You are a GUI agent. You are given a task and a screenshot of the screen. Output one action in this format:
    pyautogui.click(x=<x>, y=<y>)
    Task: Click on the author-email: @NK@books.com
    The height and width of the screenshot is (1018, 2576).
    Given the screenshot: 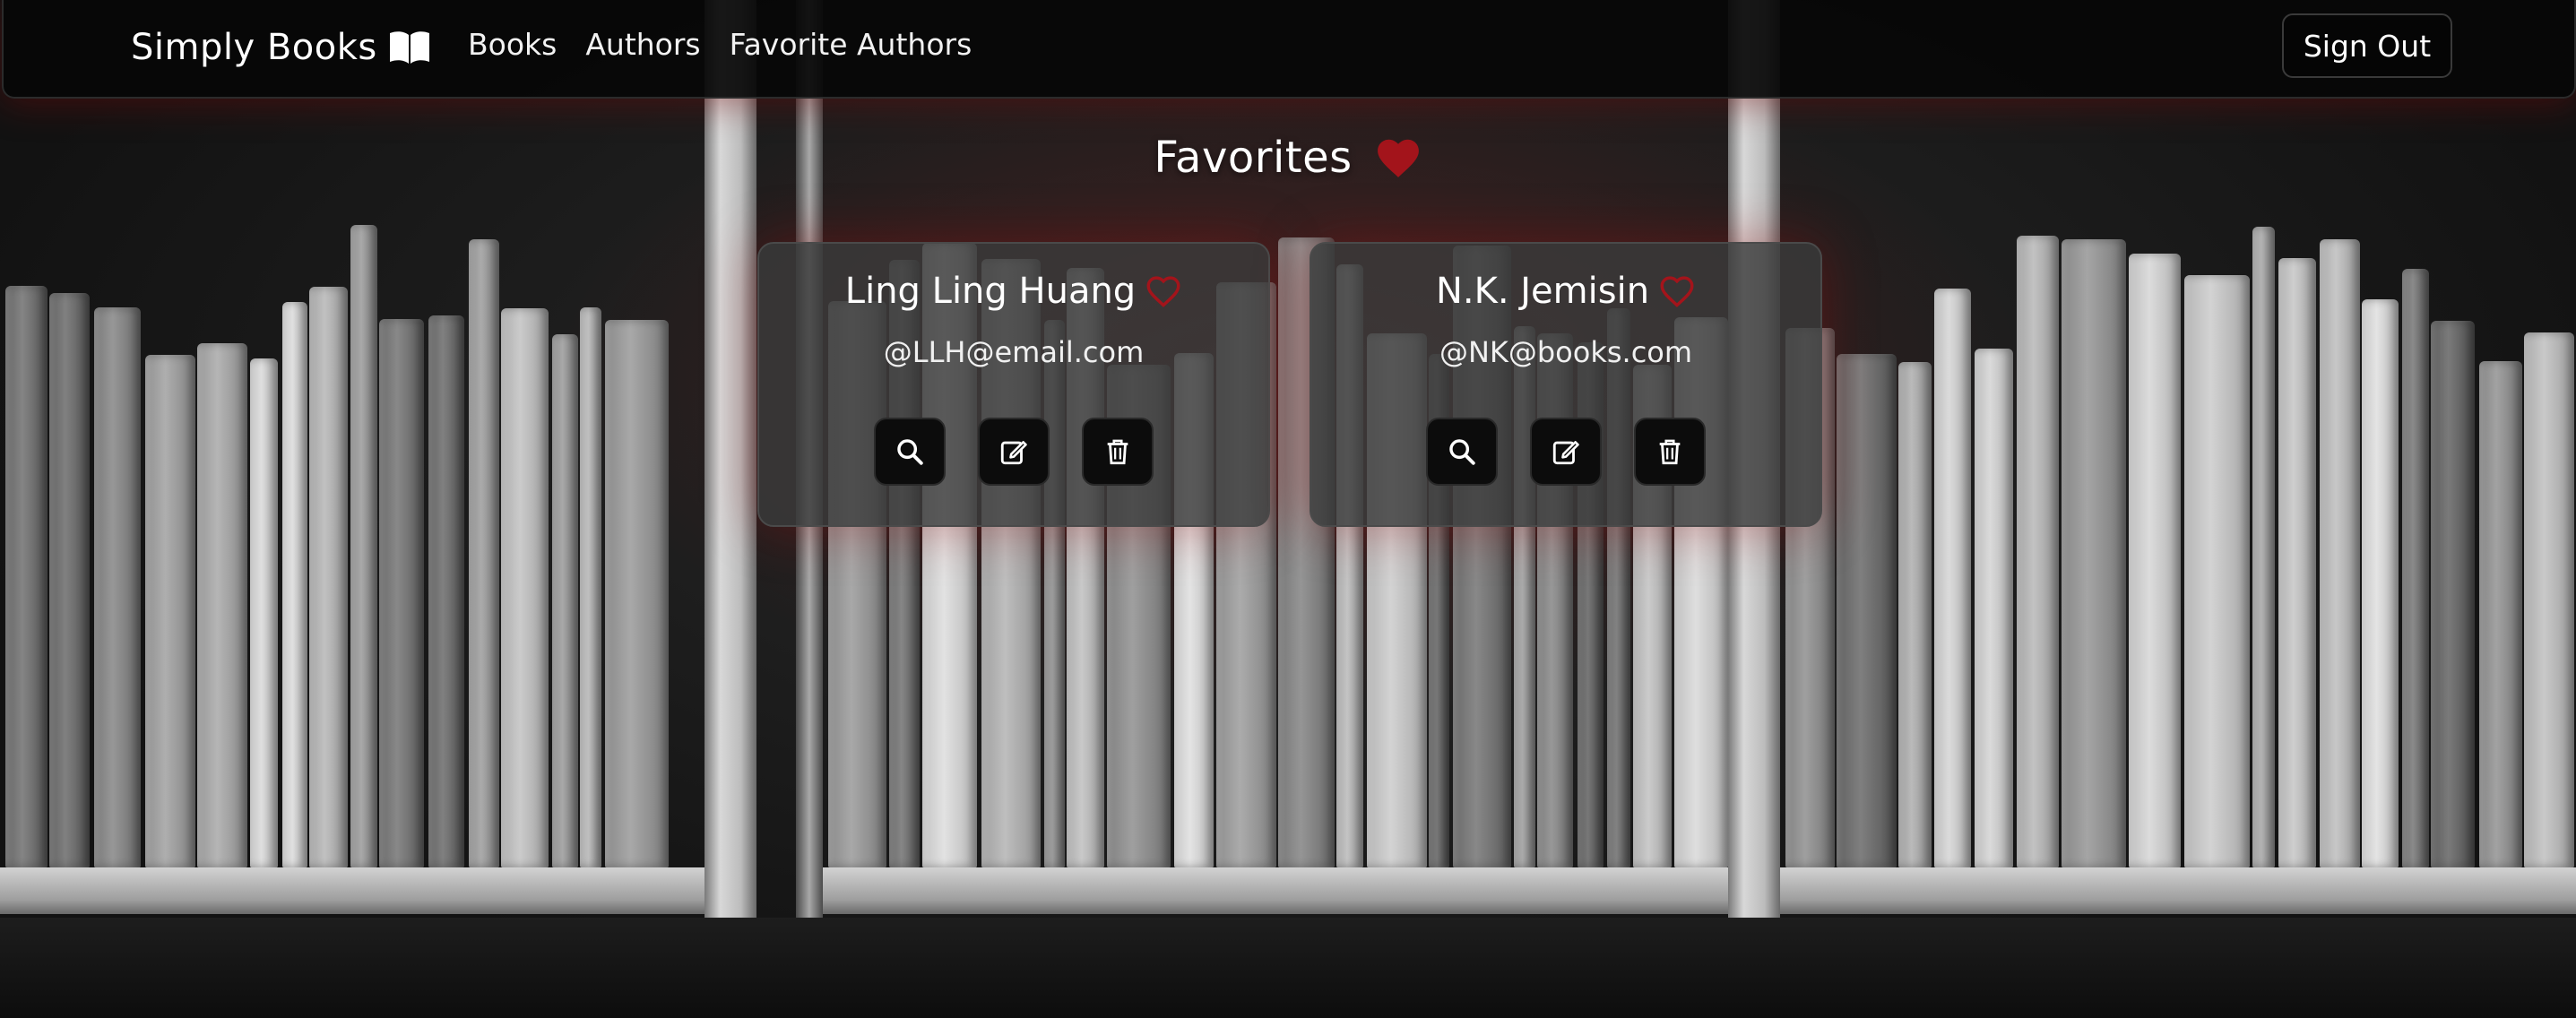 What is the action you would take?
    pyautogui.click(x=1566, y=352)
    